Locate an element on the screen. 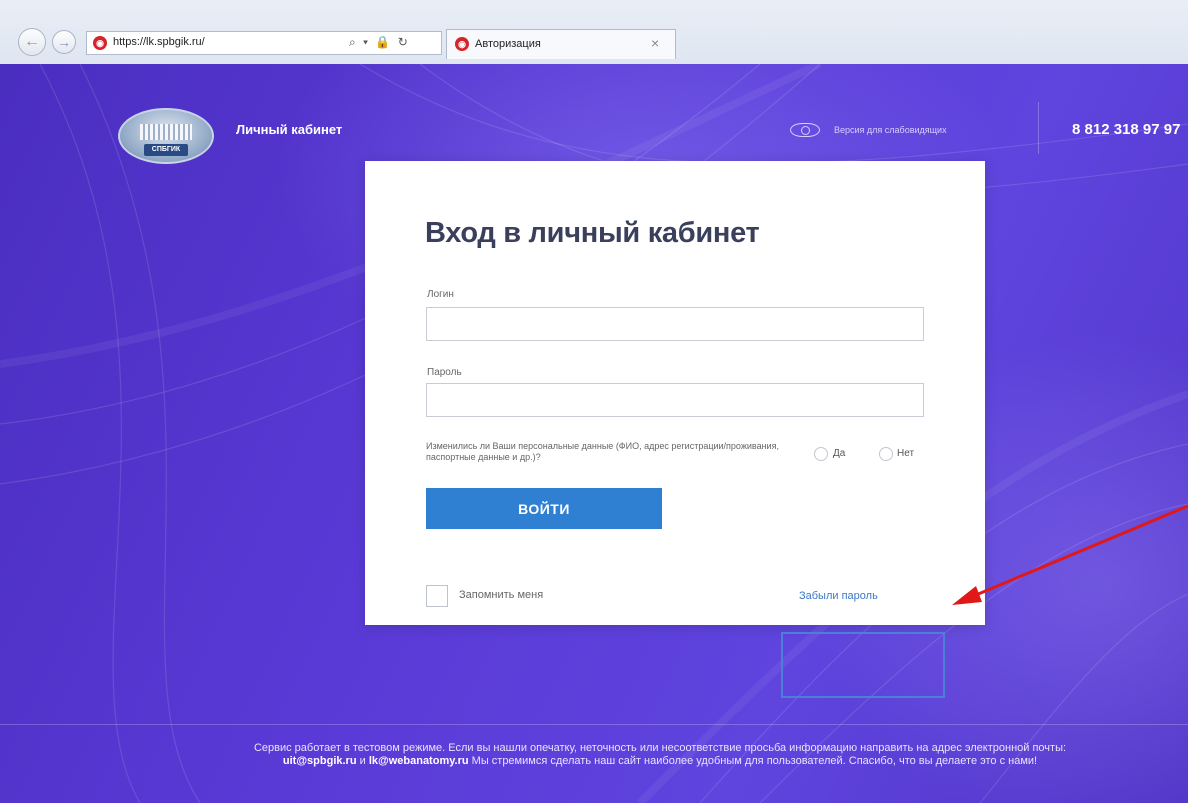 The image size is (1188, 803). address-bar: ◉ https://lk.spbgik.ru/ ⌕ ▾ 🔒 ↻ is located at coordinates (264, 43).